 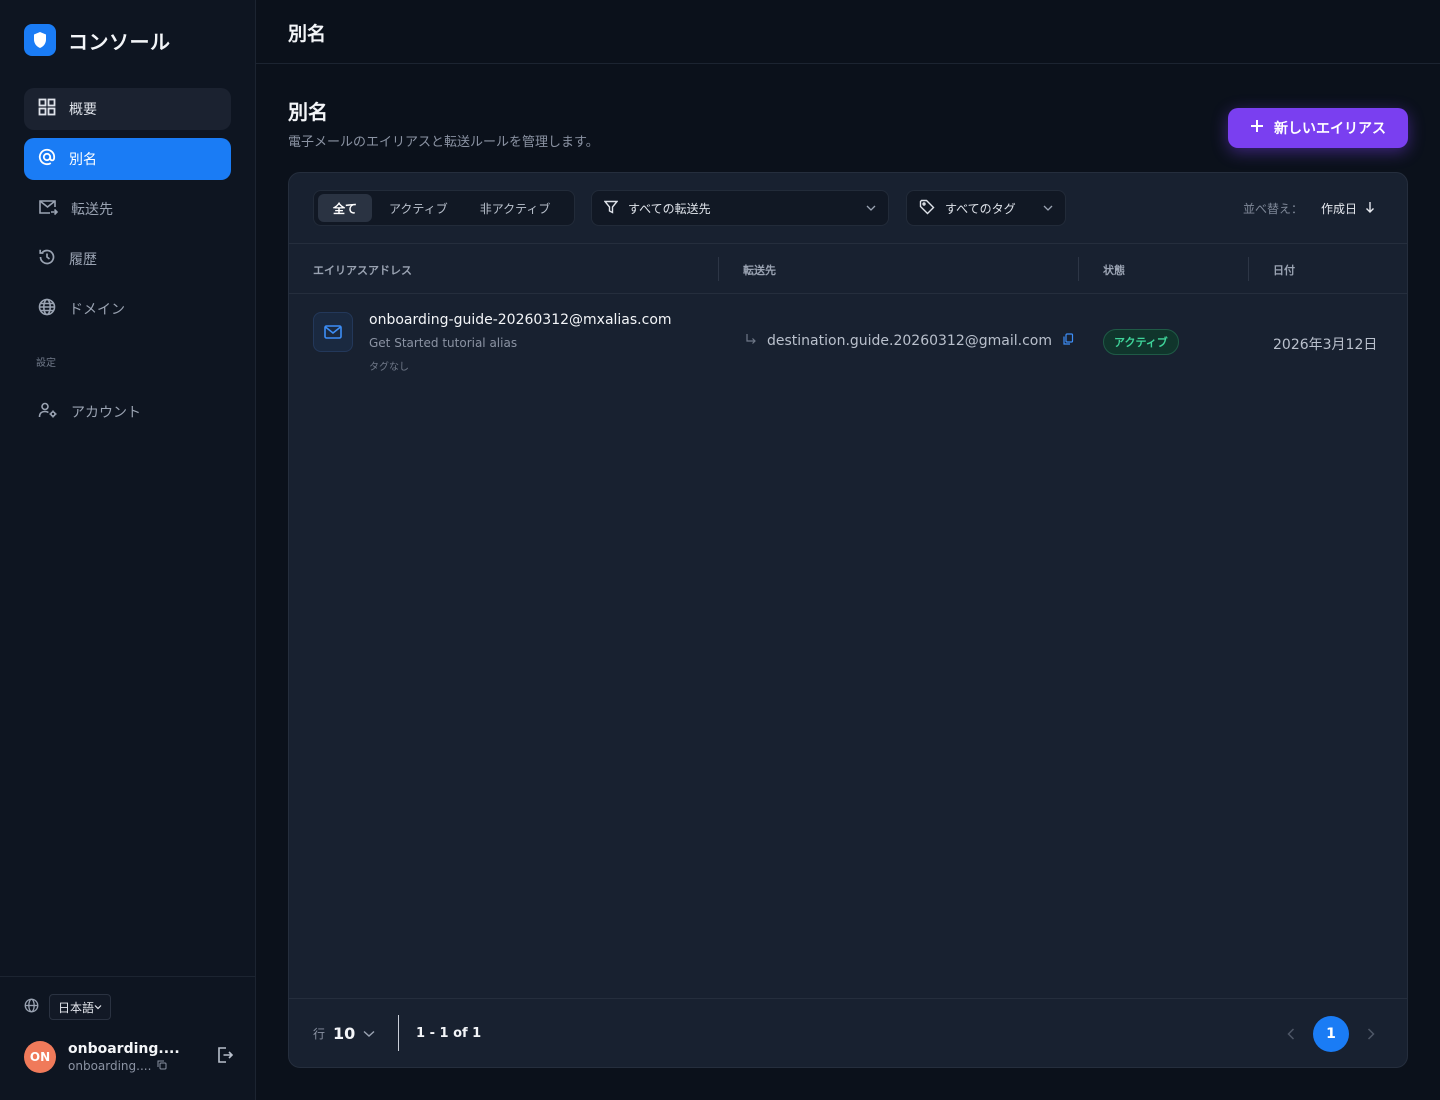 What do you see at coordinates (48, 412) in the screenshot?
I see `user-settings-icon` at bounding box center [48, 412].